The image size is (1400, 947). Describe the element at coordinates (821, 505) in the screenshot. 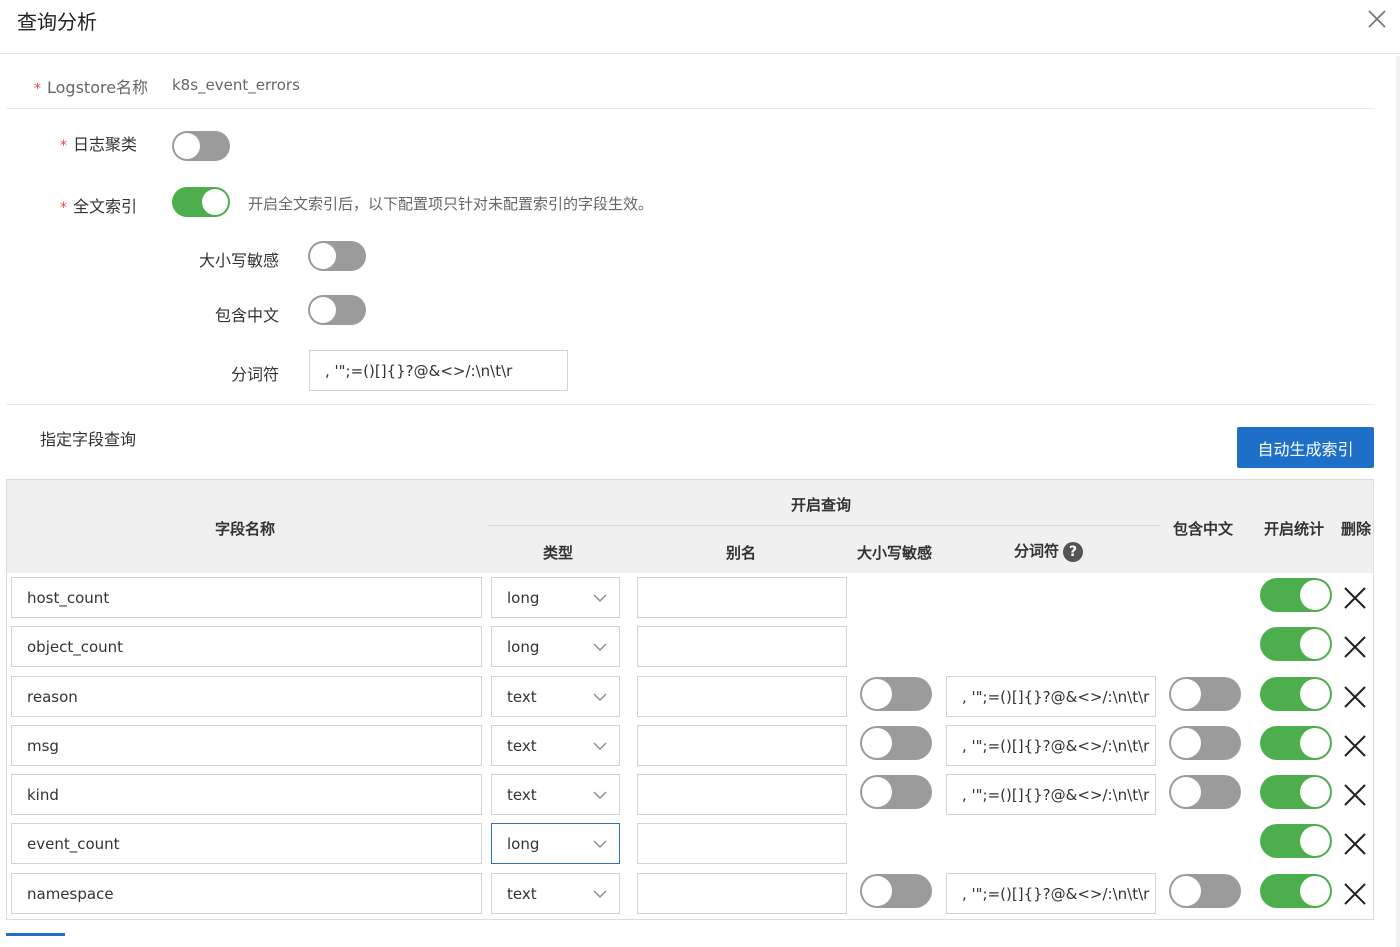

I see `th-enable-query: 开启查询` at that location.